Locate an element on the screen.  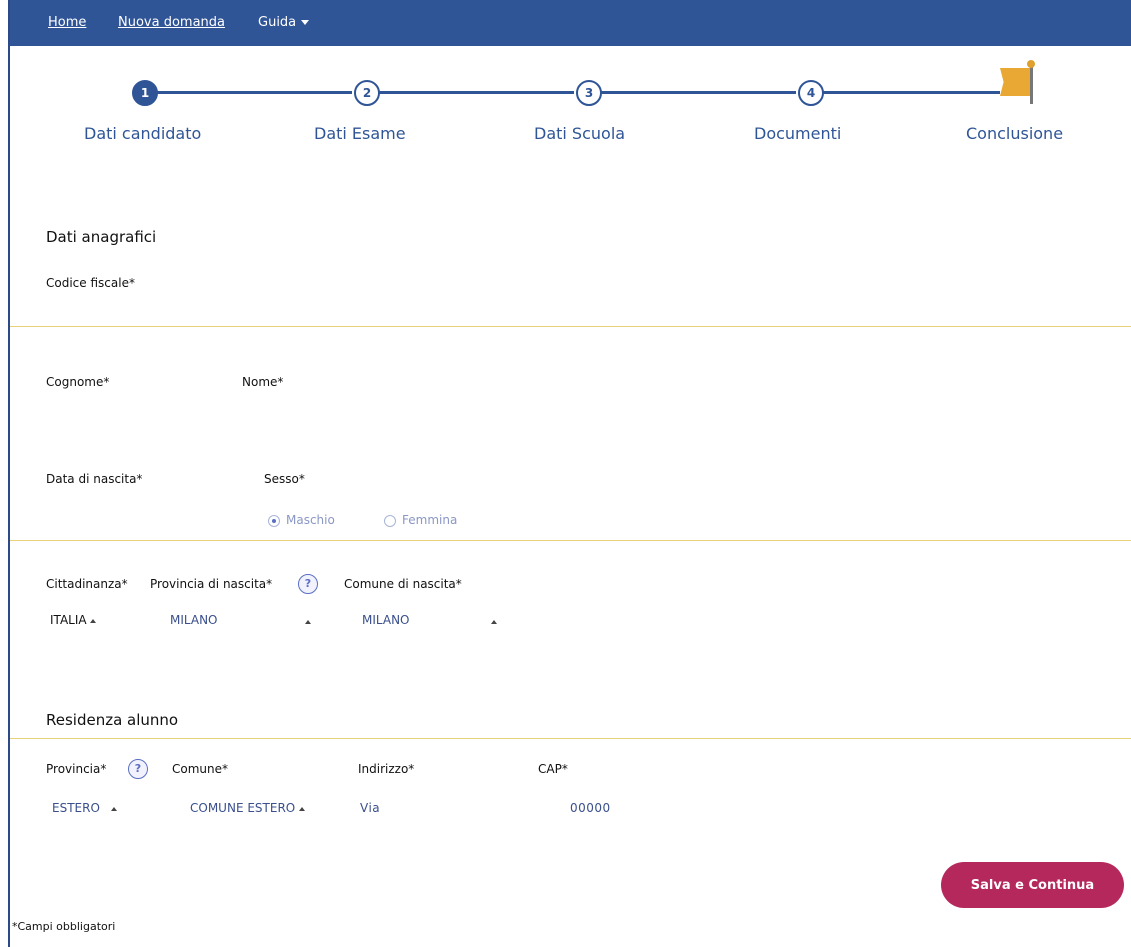
nav-guide-dropdown: Guida is located at coordinates (284, 22).